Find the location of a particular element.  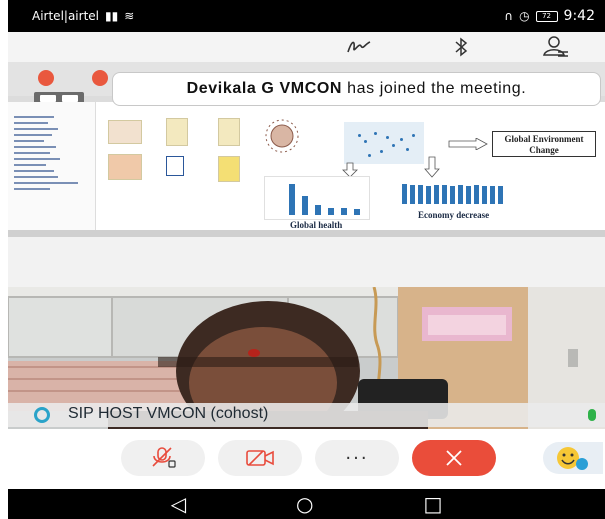

participant-name: SIP HOST VMCON (cohost) is located at coordinates (168, 413).